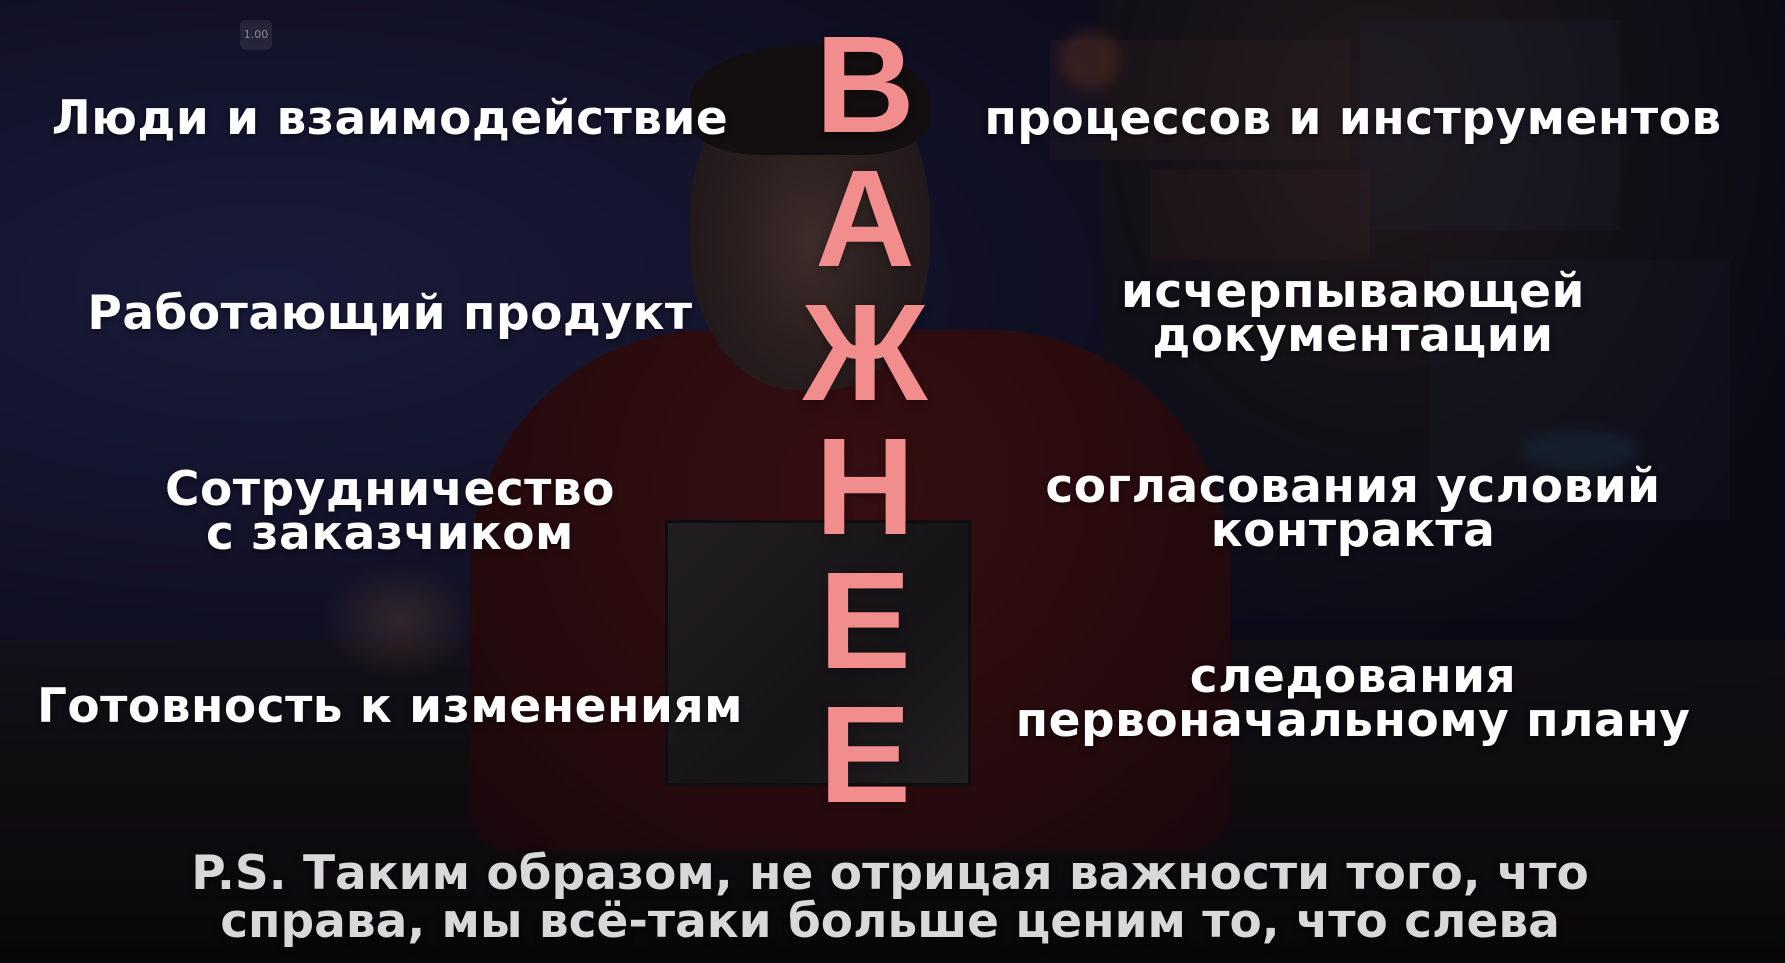  I want to click on left-value-4: Готовность к изменениям, so click(390, 706).